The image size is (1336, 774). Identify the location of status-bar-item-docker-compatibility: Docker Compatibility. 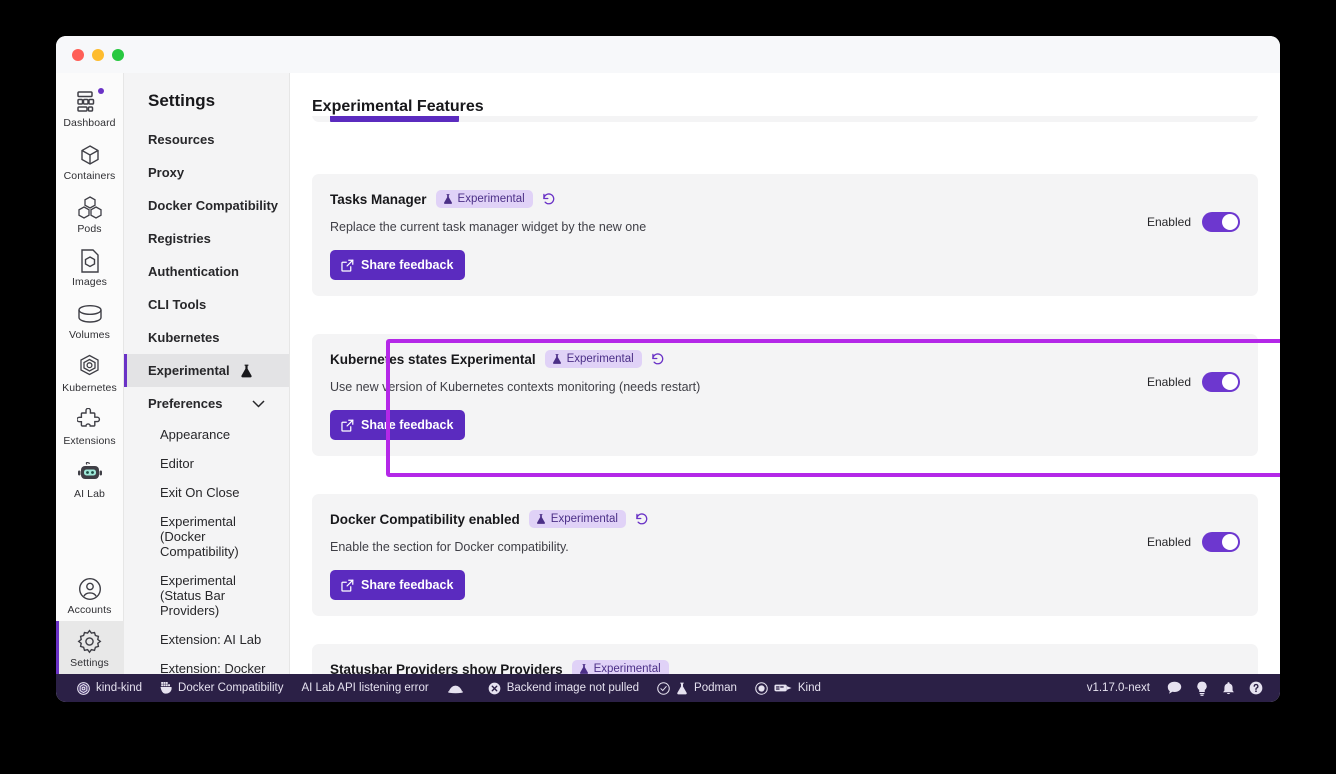
(221, 688).